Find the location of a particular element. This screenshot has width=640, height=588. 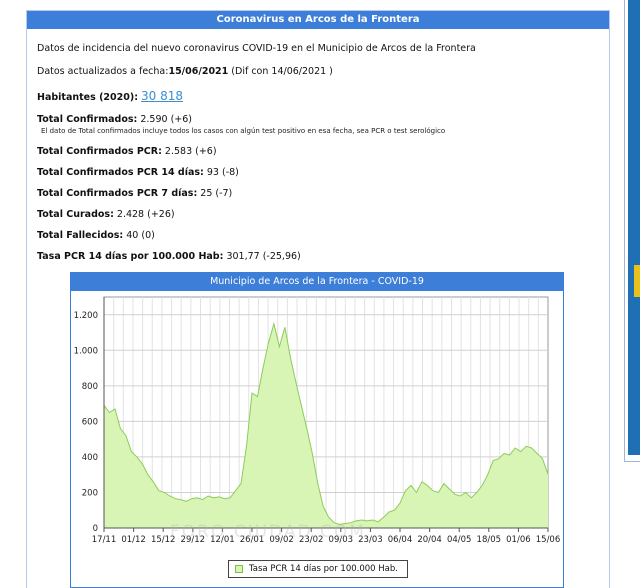

population-line: Habitantes (2020): 30 818 is located at coordinates (110, 96).